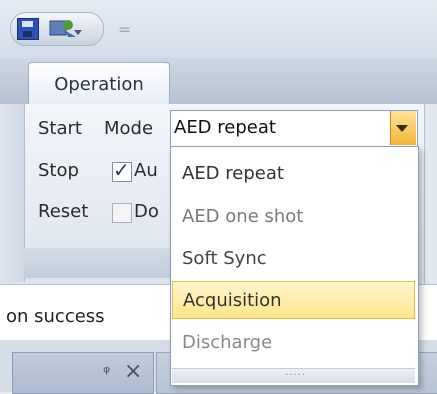 The width and height of the screenshot is (437, 394). I want to click on mode-label: Mode, so click(129, 128).